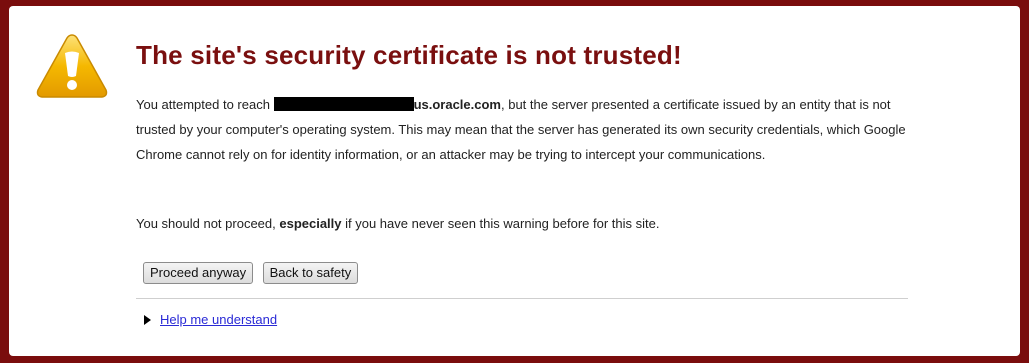  I want to click on explanation-text-start: You attempted to reach, so click(205, 104).